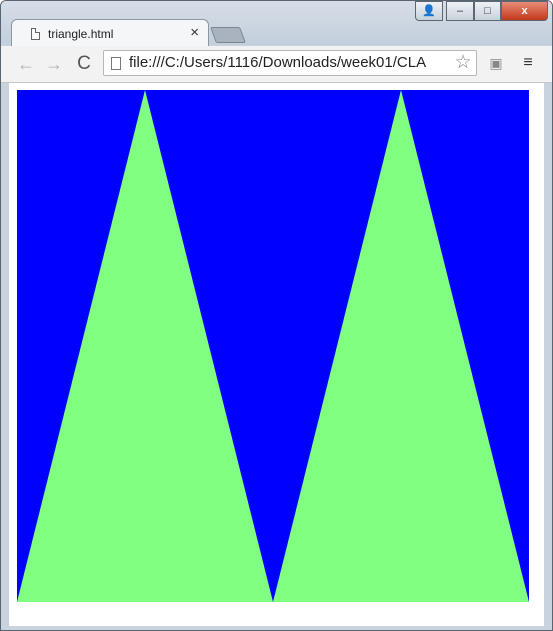  What do you see at coordinates (429, 11) in the screenshot?
I see `user-profile-button: 👤` at bounding box center [429, 11].